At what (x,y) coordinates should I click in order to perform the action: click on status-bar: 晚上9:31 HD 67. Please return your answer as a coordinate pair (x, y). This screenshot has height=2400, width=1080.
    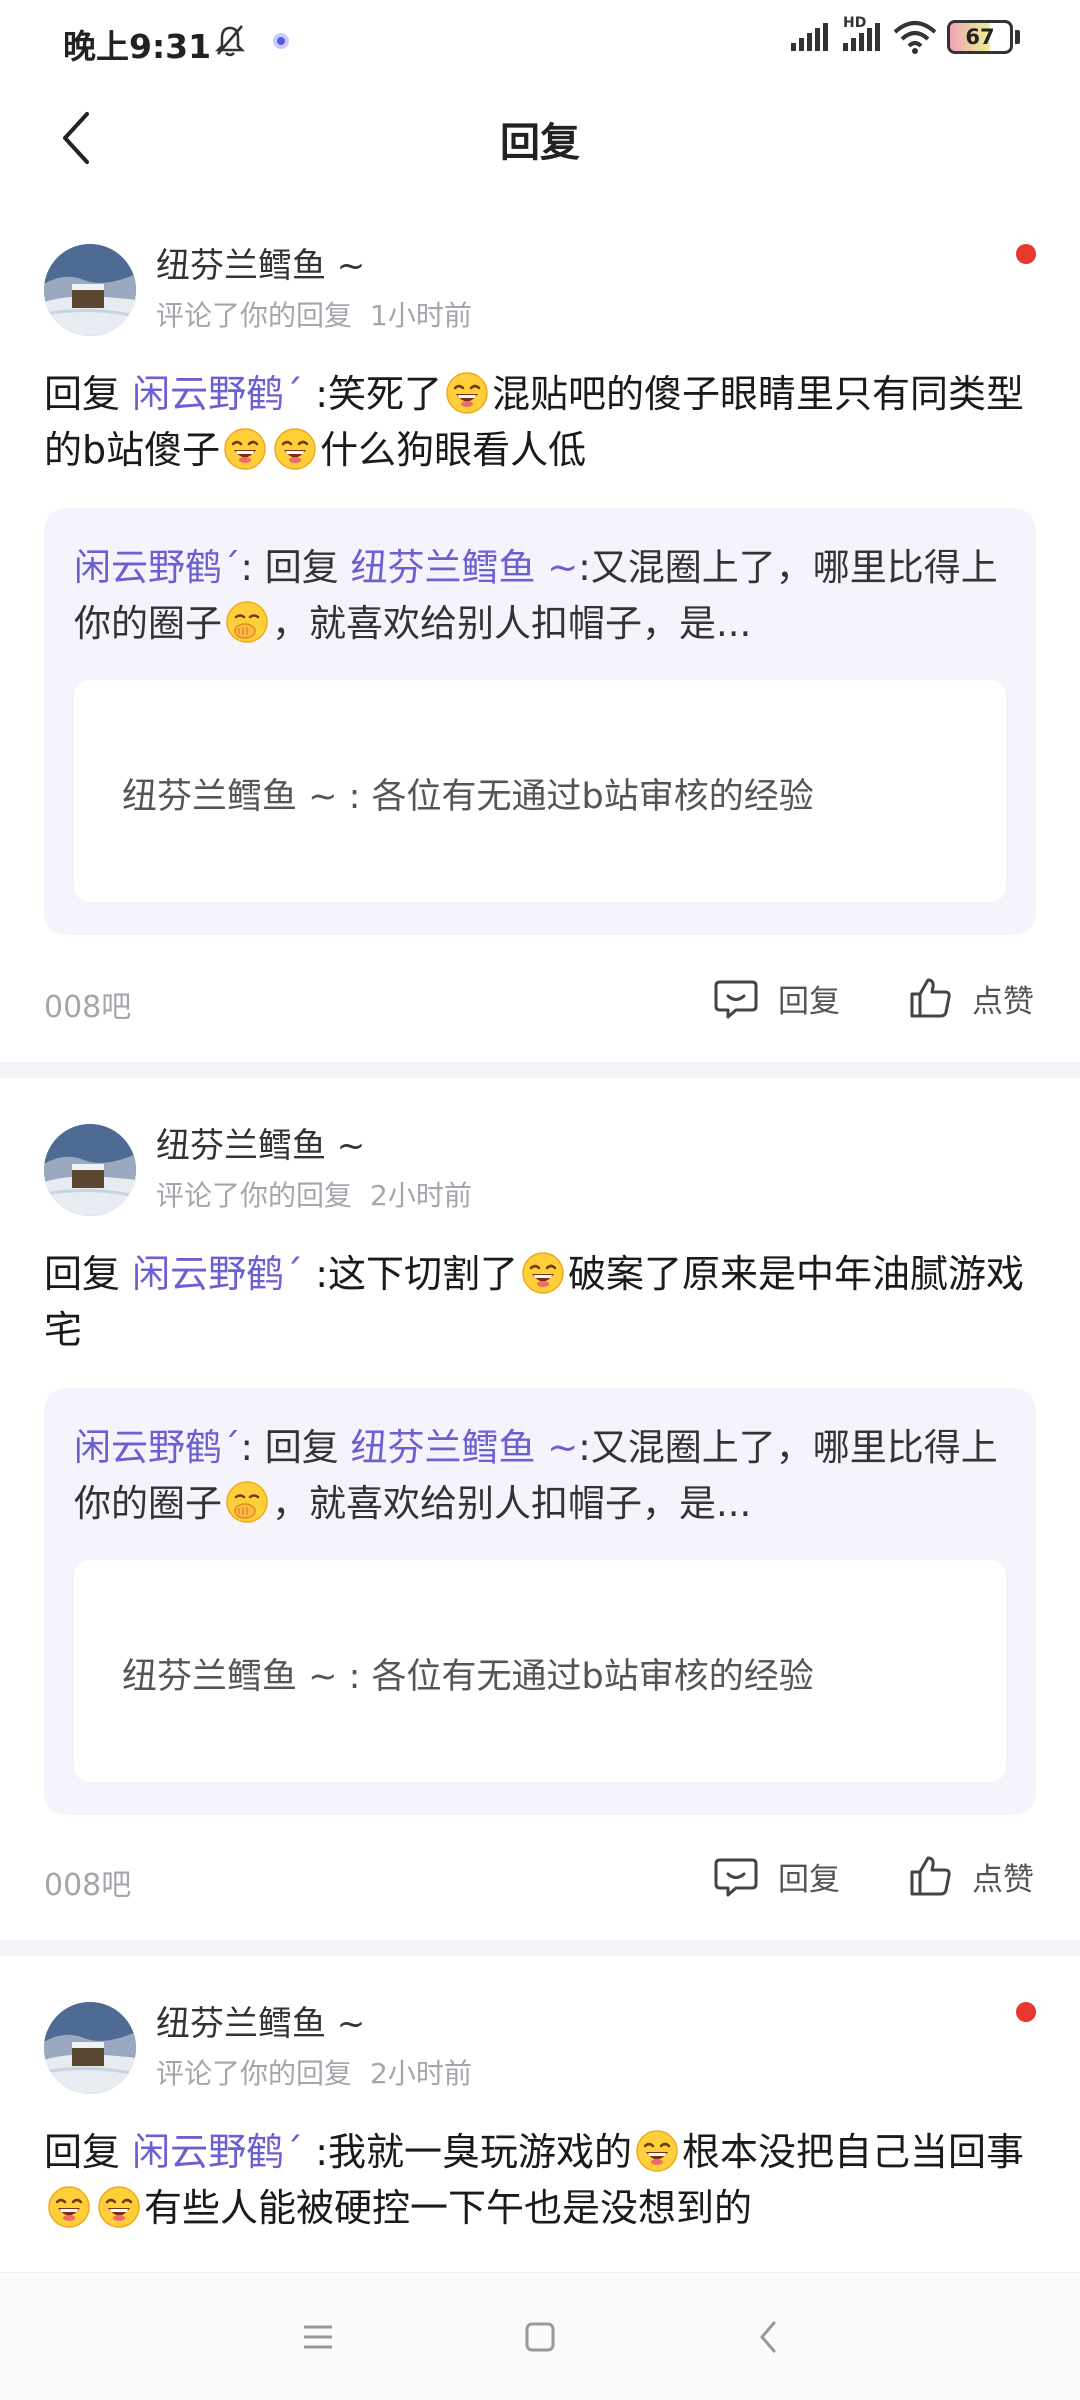
    Looking at the image, I should click on (540, 42).